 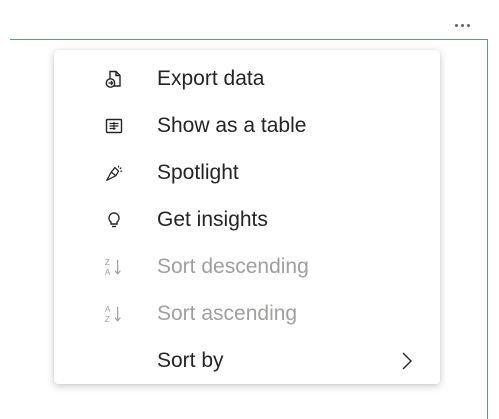 I want to click on menu-item-label: Get insights, so click(x=212, y=219).